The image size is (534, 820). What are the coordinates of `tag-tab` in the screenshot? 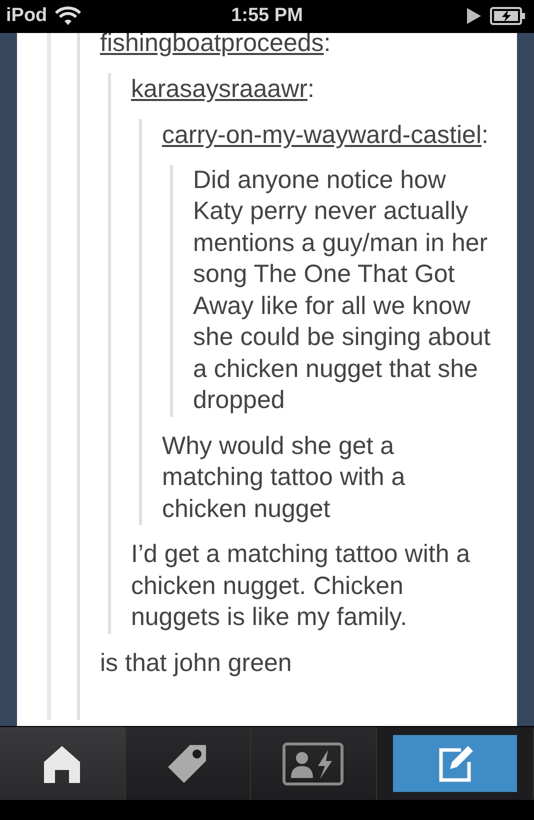 It's located at (188, 763).